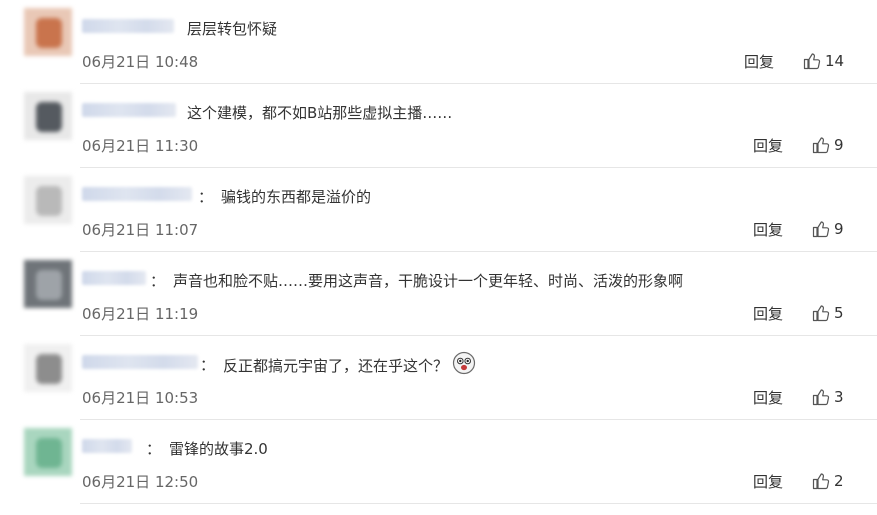 The image size is (877, 515). I want to click on like-button: 2, so click(828, 481).